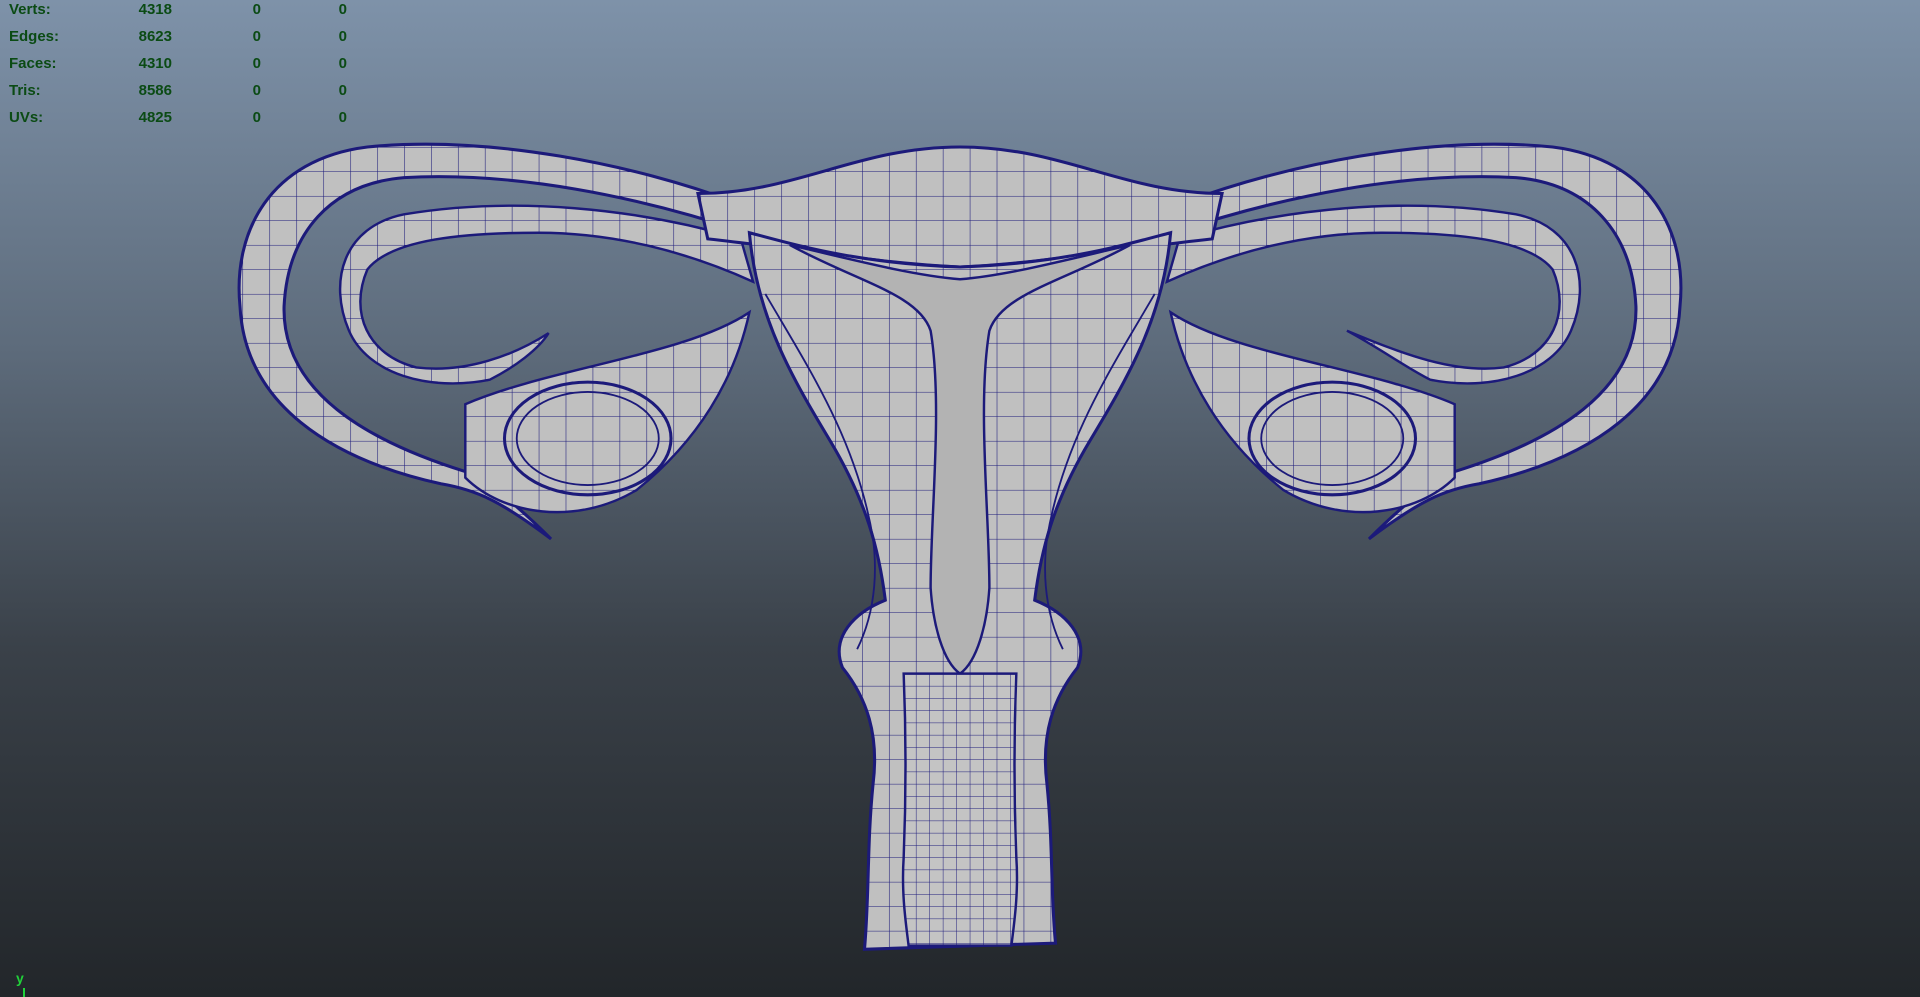 The image size is (1920, 997). What do you see at coordinates (1332, 438) in the screenshot?
I see `right-ovary` at bounding box center [1332, 438].